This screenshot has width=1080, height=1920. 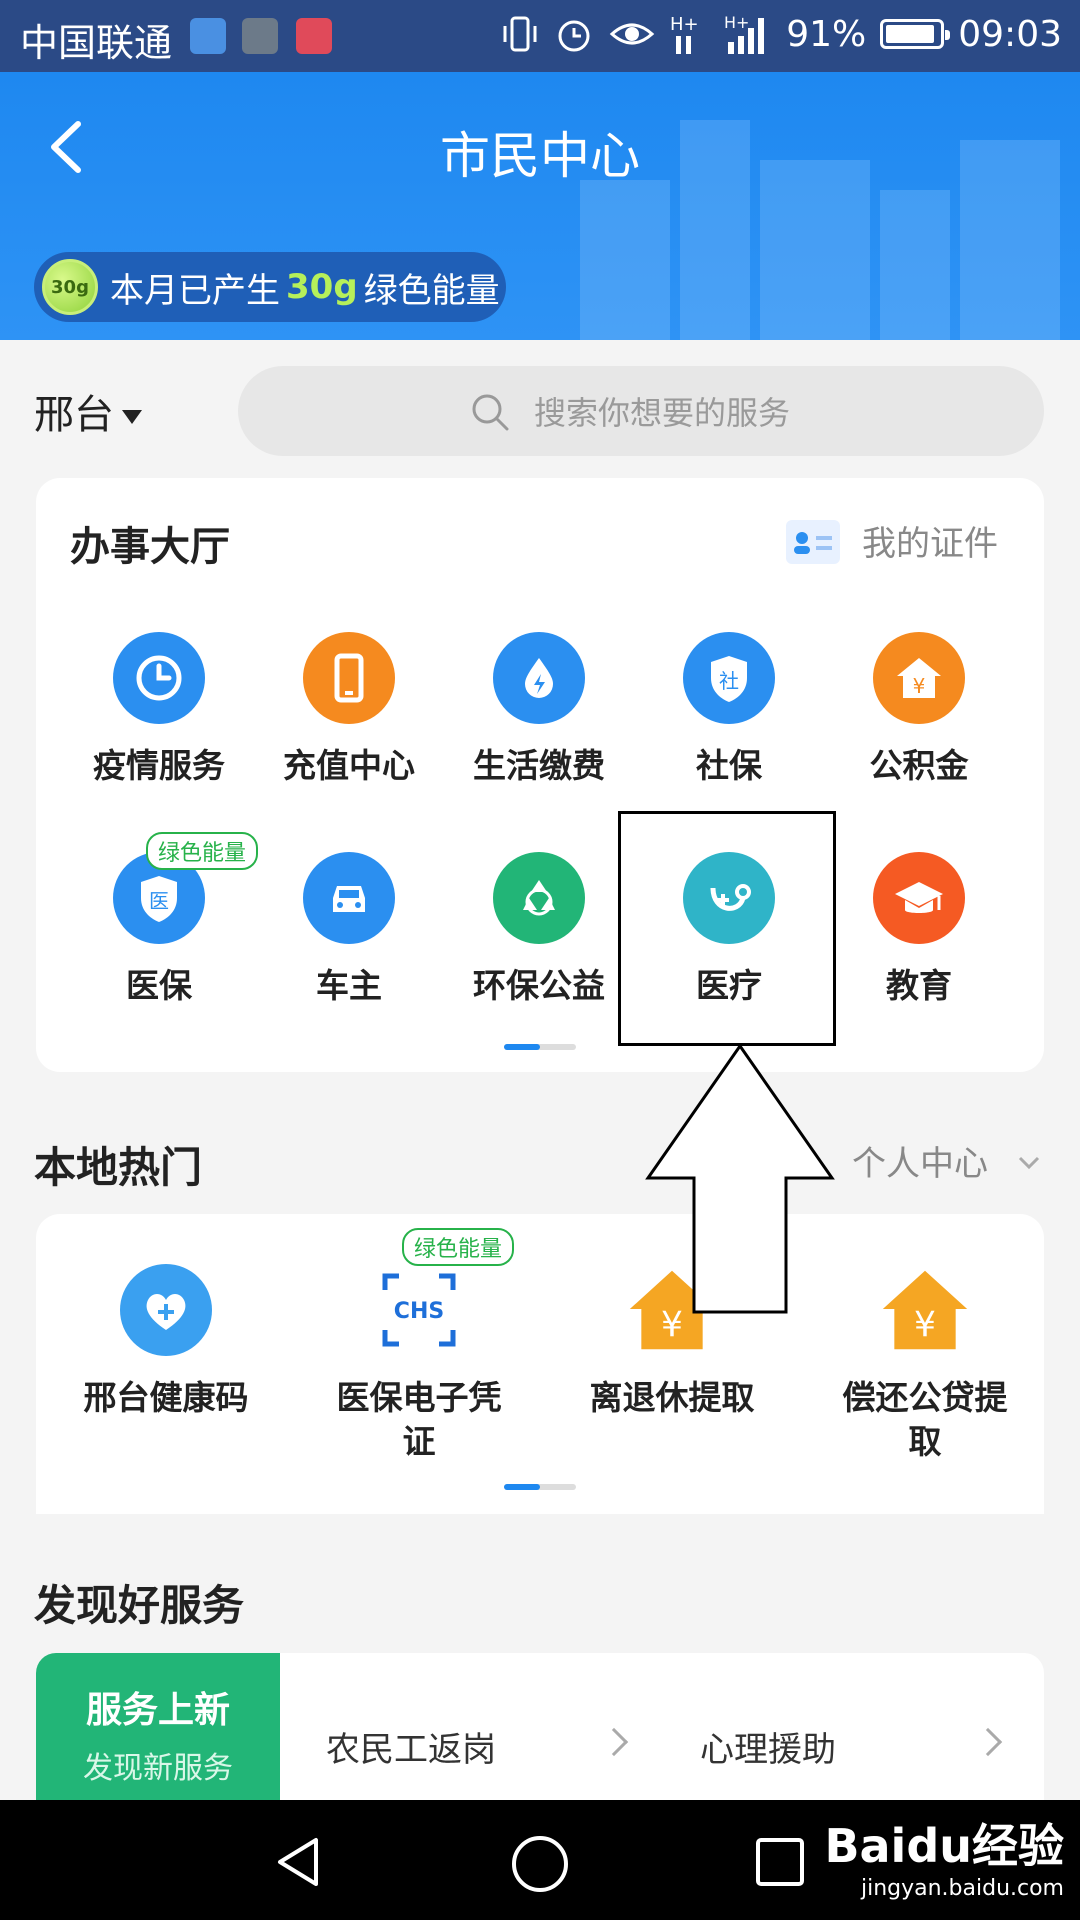 I want to click on service-label: 公积金, so click(x=919, y=765).